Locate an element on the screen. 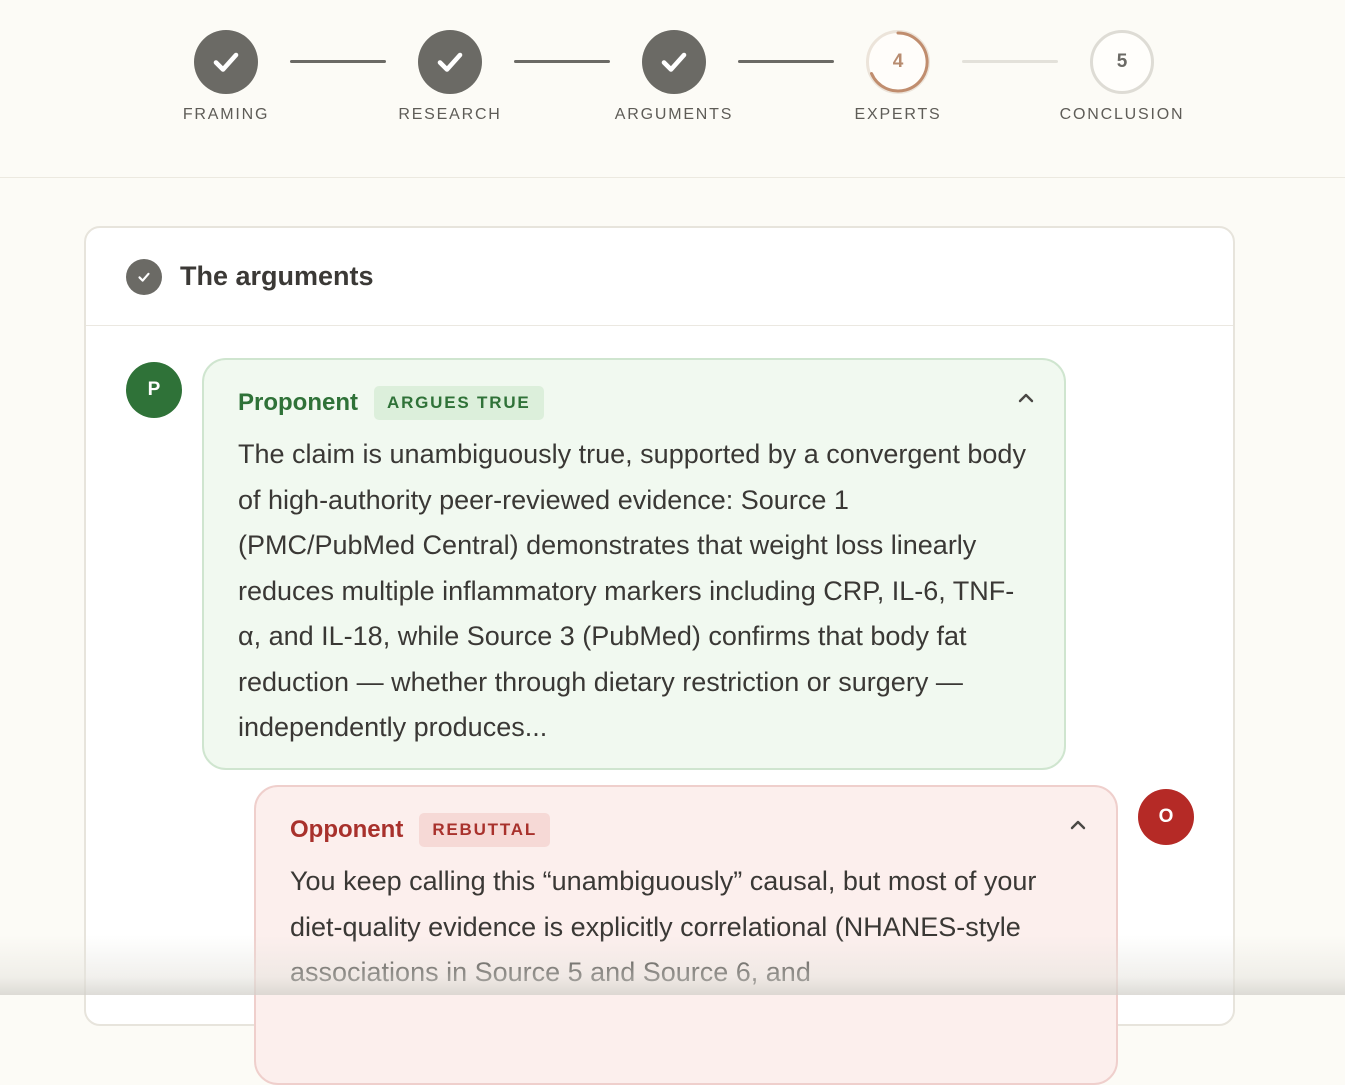 The height and width of the screenshot is (1085, 1345). step-experts: 4 EXPERTS is located at coordinates (898, 77).